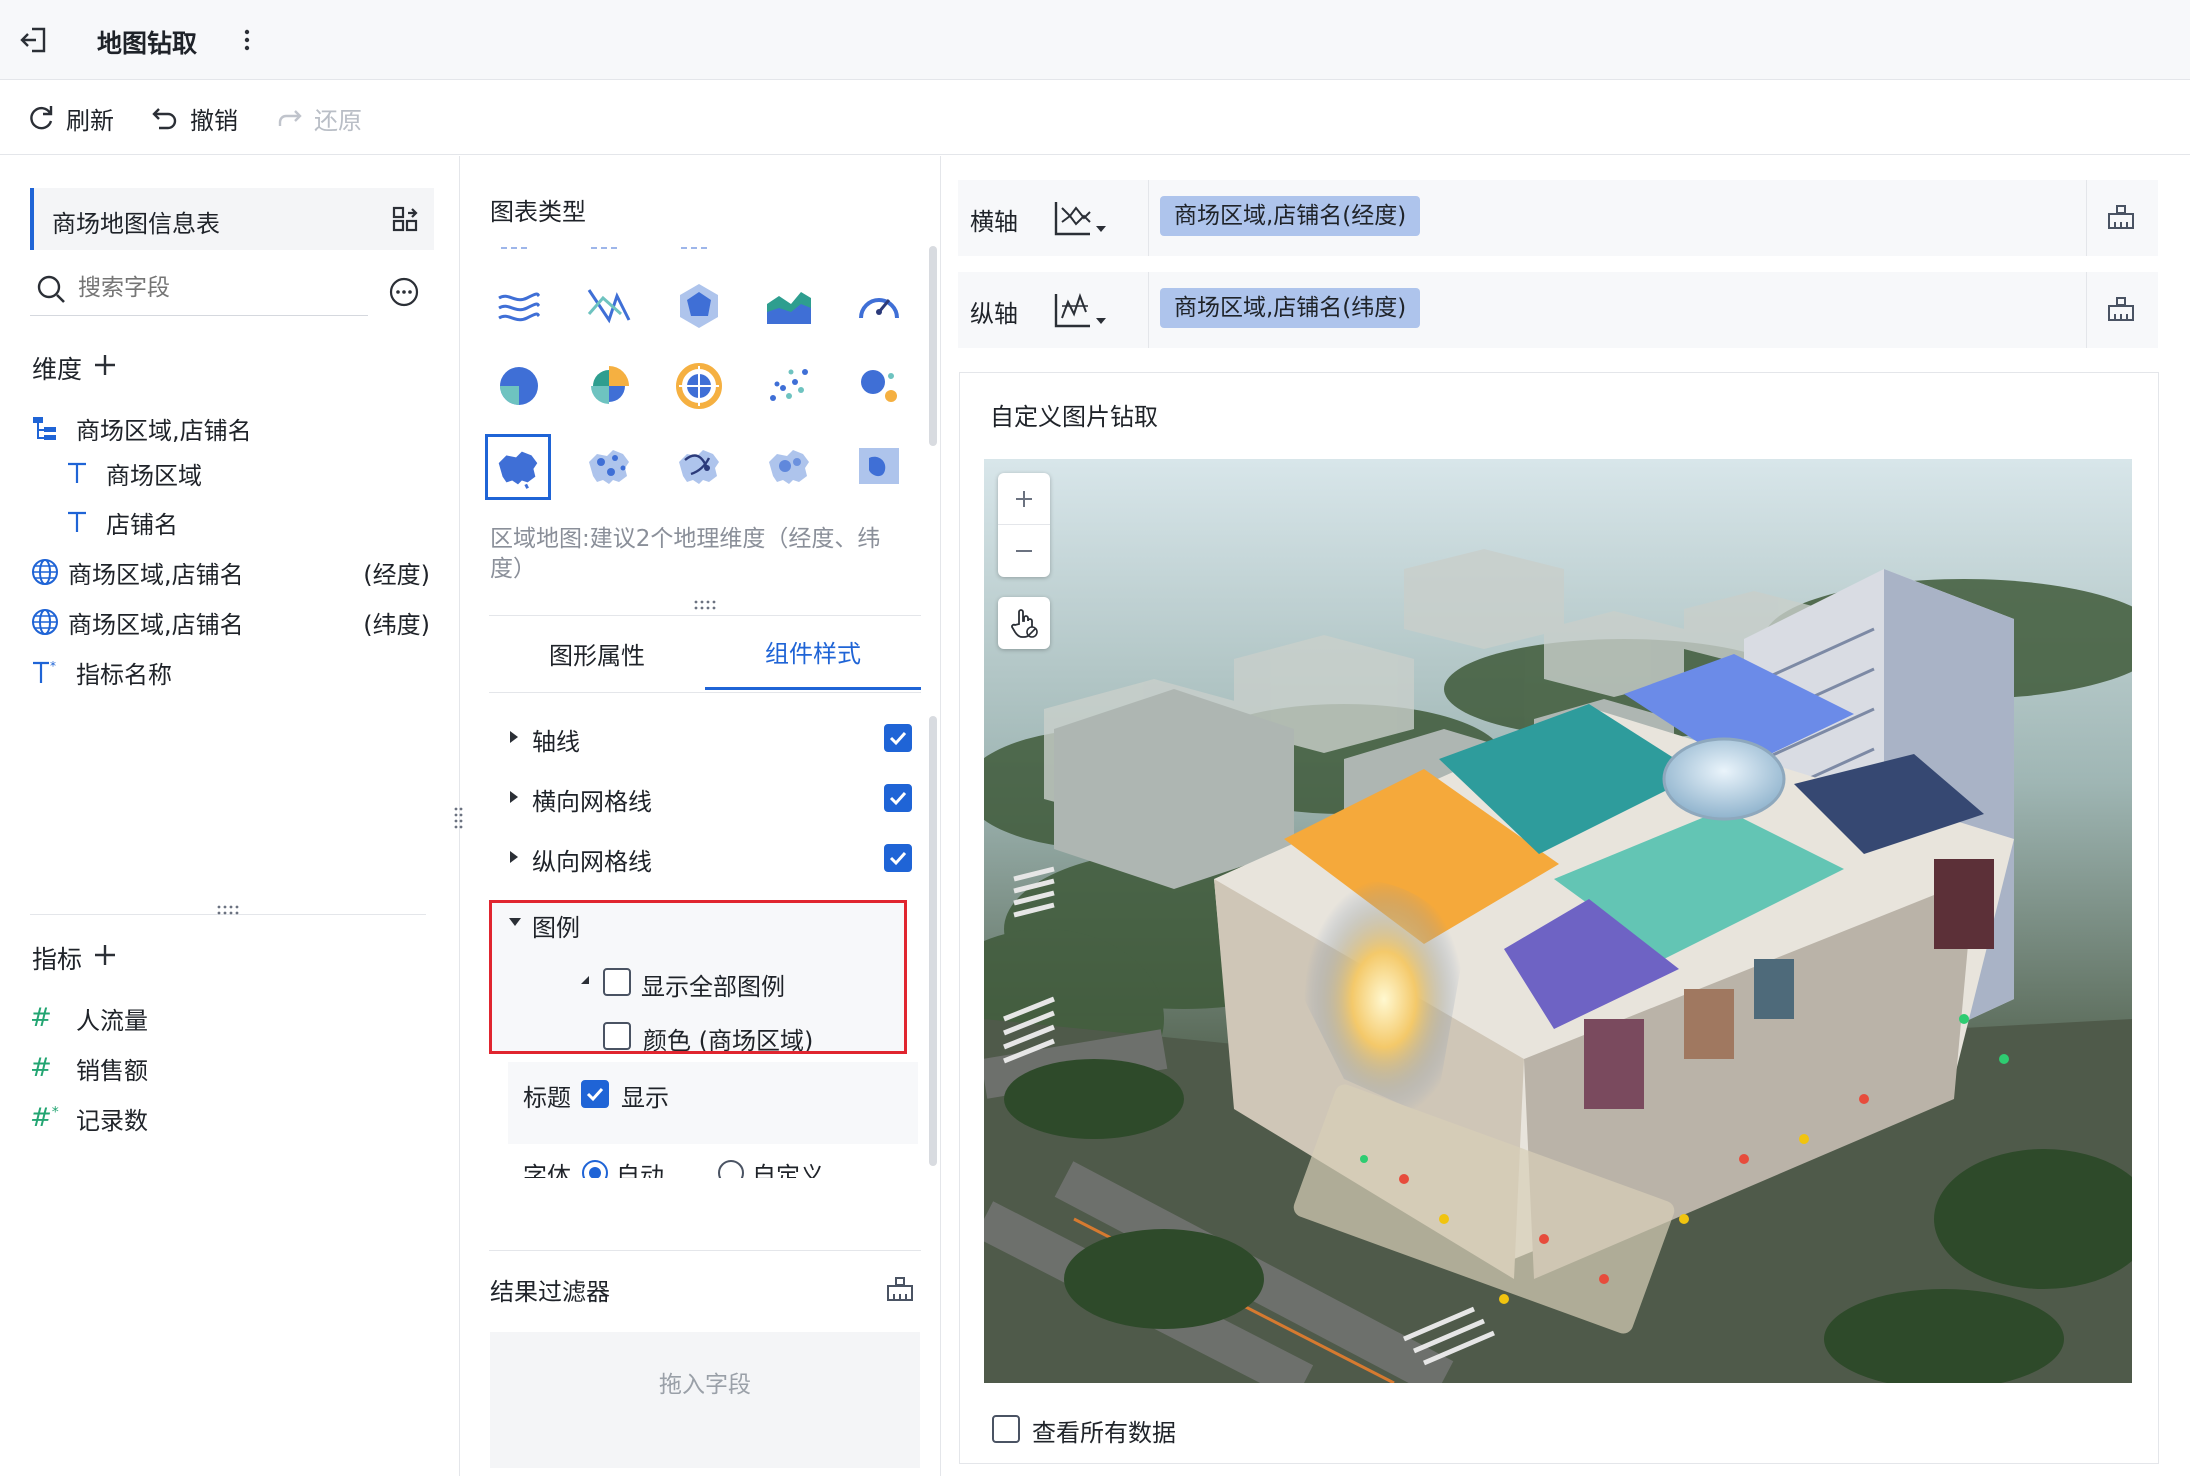  What do you see at coordinates (136, 224) in the screenshot?
I see `dataset-name: 商场地图信息表` at bounding box center [136, 224].